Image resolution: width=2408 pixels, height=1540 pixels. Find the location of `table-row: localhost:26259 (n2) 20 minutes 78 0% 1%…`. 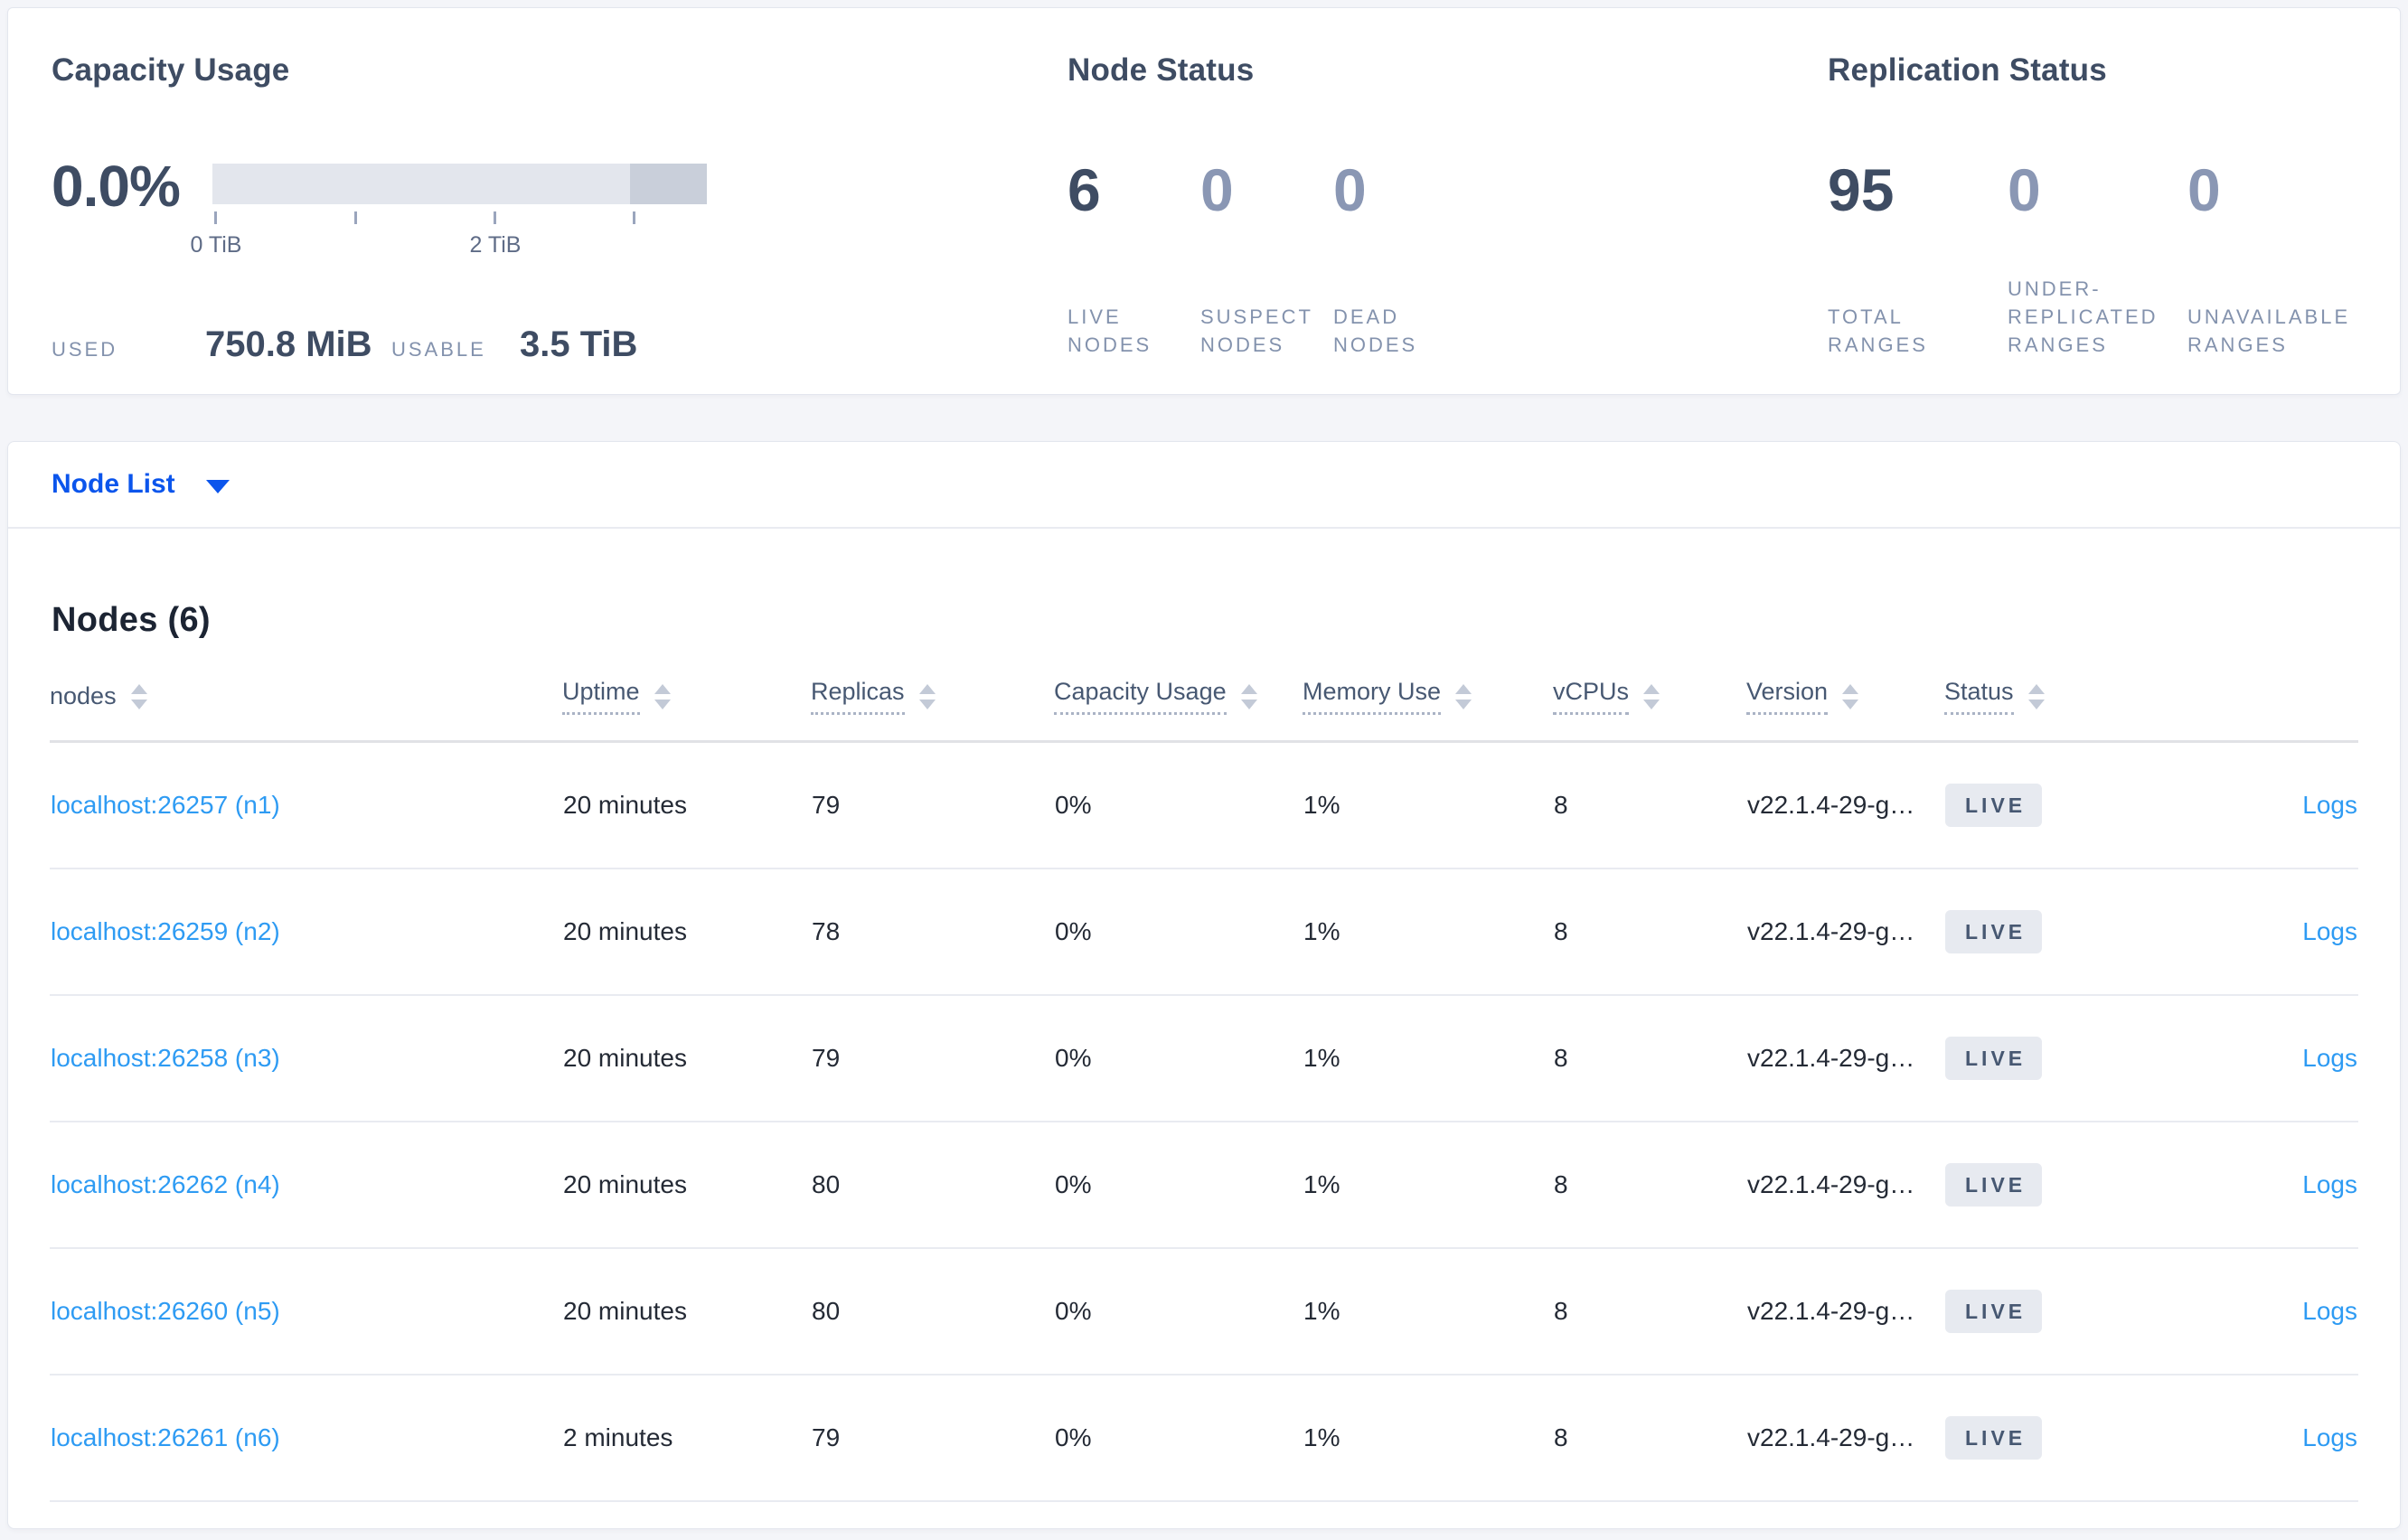

table-row: localhost:26259 (n2) 20 minutes 78 0% 1%… is located at coordinates (1204, 932).